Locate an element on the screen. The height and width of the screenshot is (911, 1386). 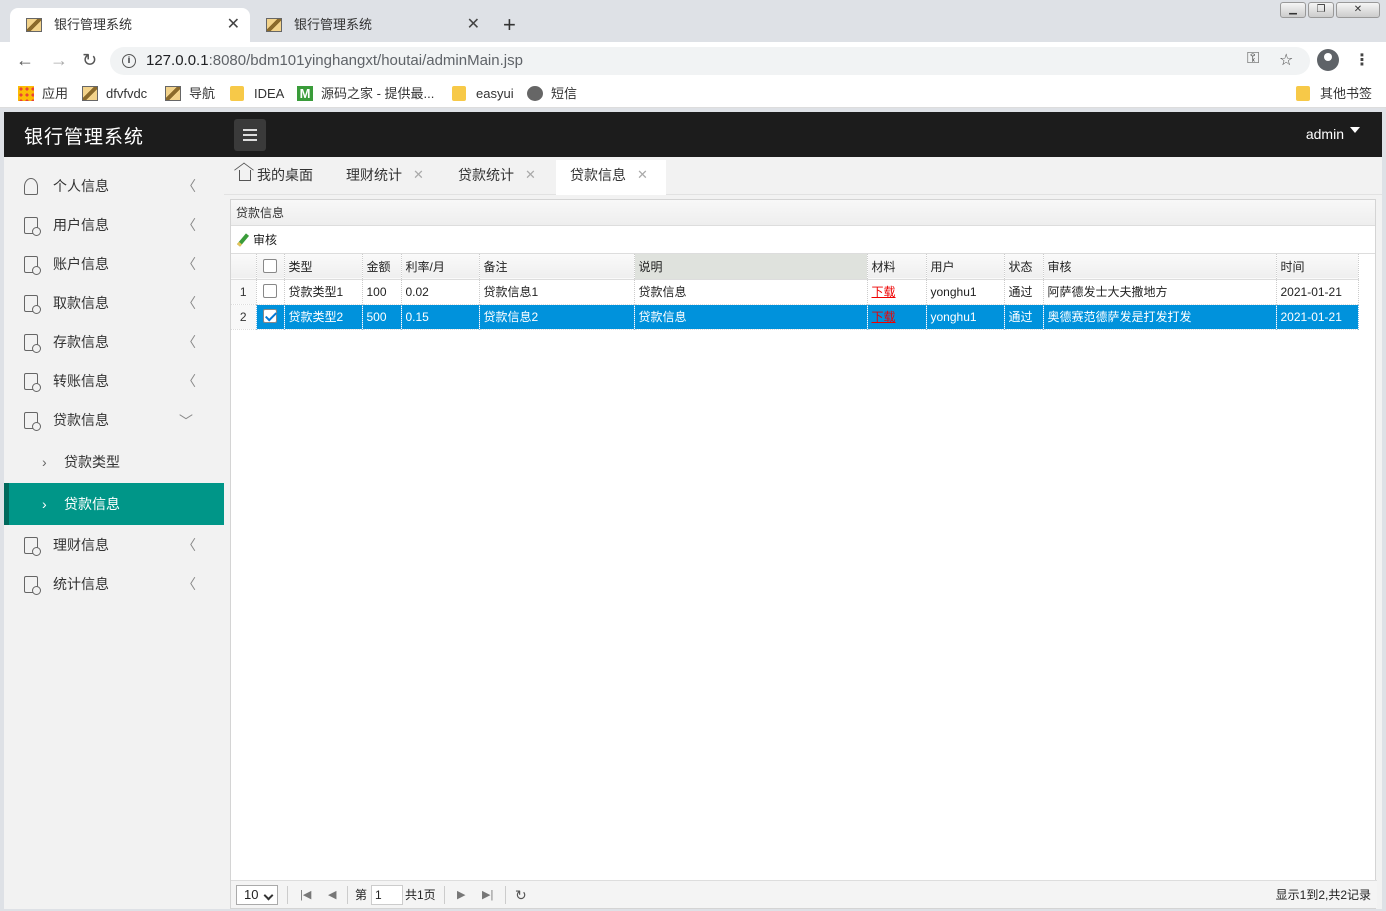
menu-toggle-icon is located at coordinates (250, 135).